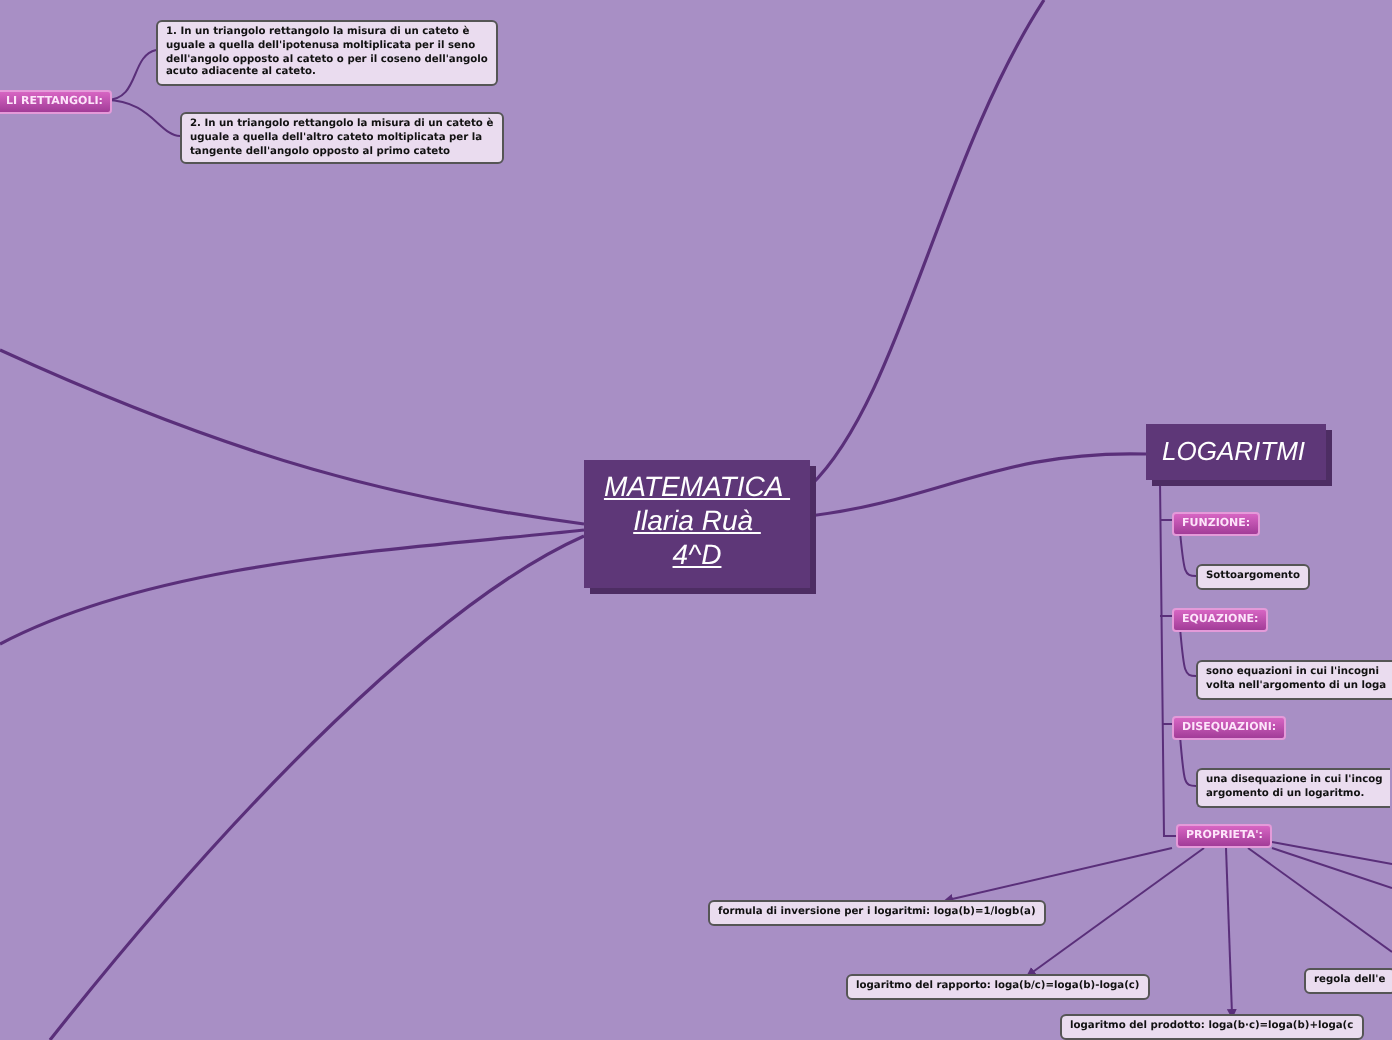  Describe the element at coordinates (1236, 452) in the screenshot. I see `main-topic: LOGARITMI` at that location.